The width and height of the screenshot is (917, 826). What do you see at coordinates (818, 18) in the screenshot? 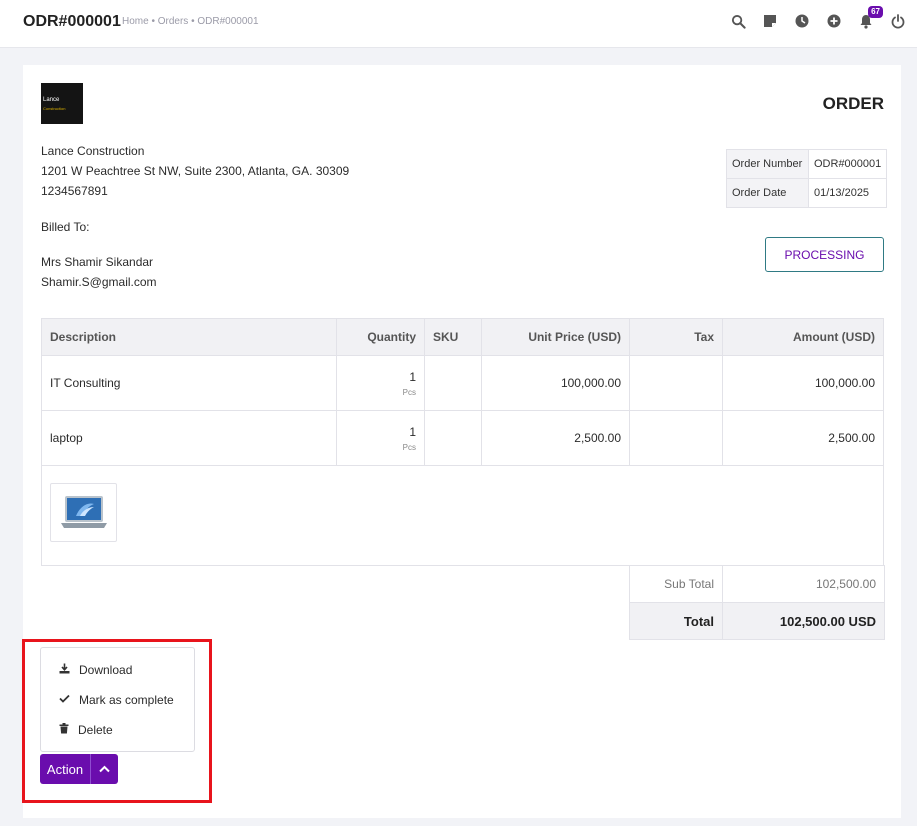
I see `toolbar-icons: 67` at bounding box center [818, 18].